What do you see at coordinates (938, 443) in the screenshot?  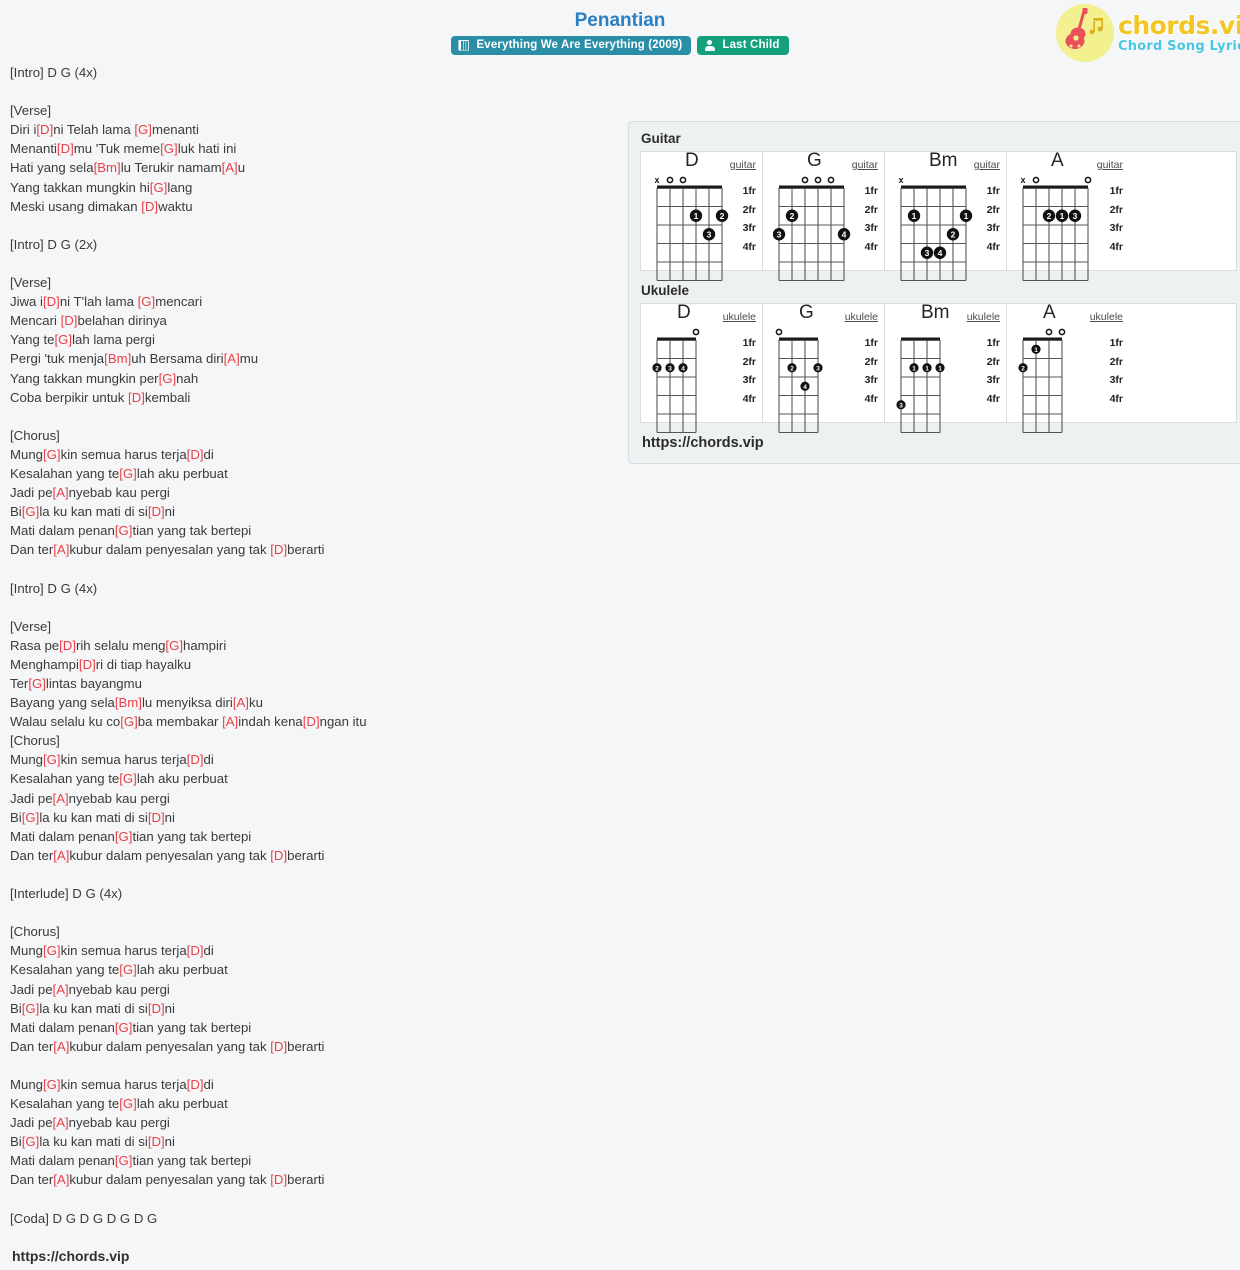 I see `panel-url: https://chords.vip` at bounding box center [938, 443].